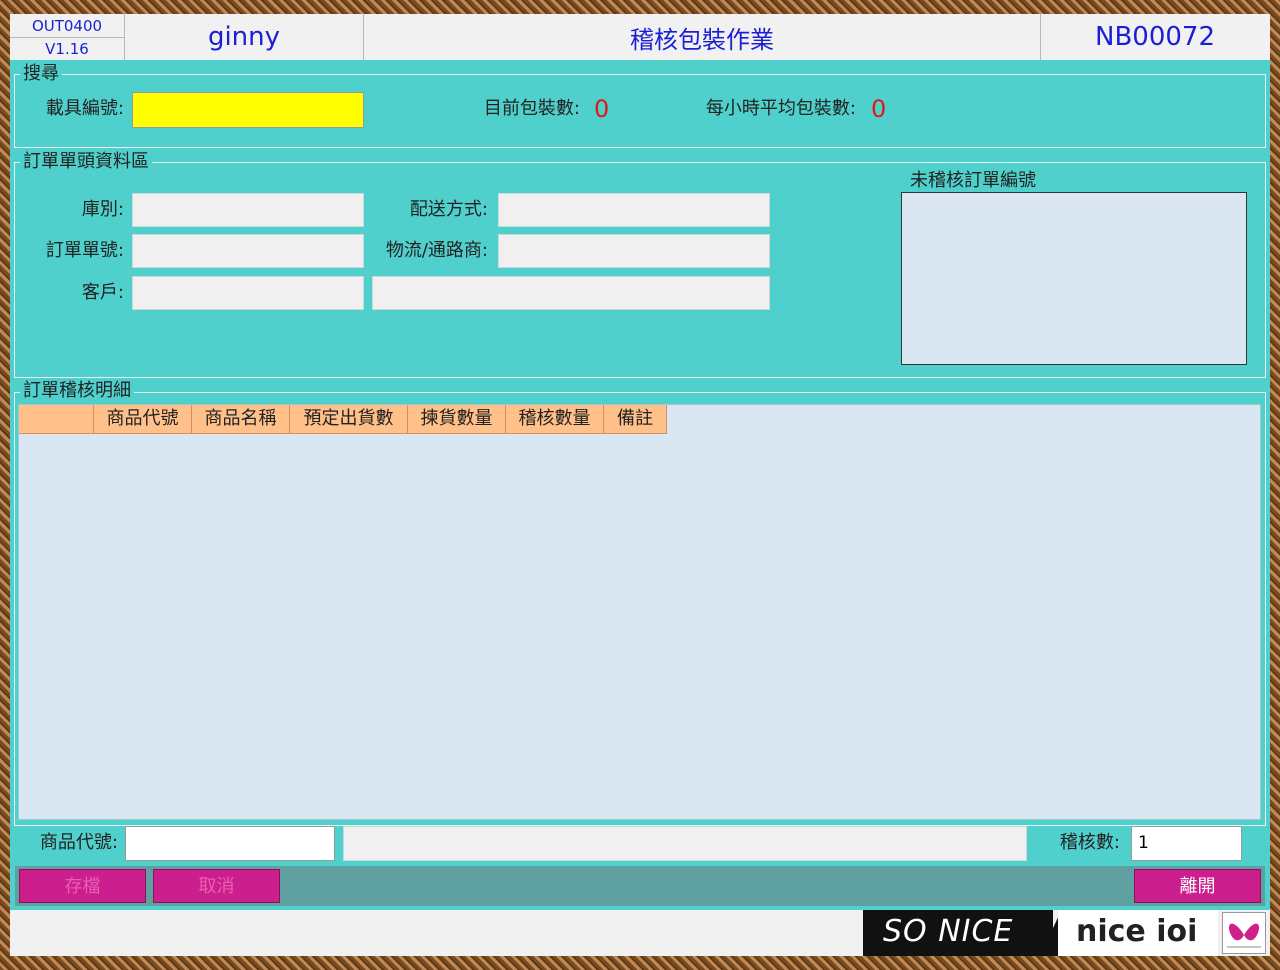 This screenshot has height=970, width=1280. What do you see at coordinates (702, 37) in the screenshot?
I see `page-title: 稽核包裝作業` at bounding box center [702, 37].